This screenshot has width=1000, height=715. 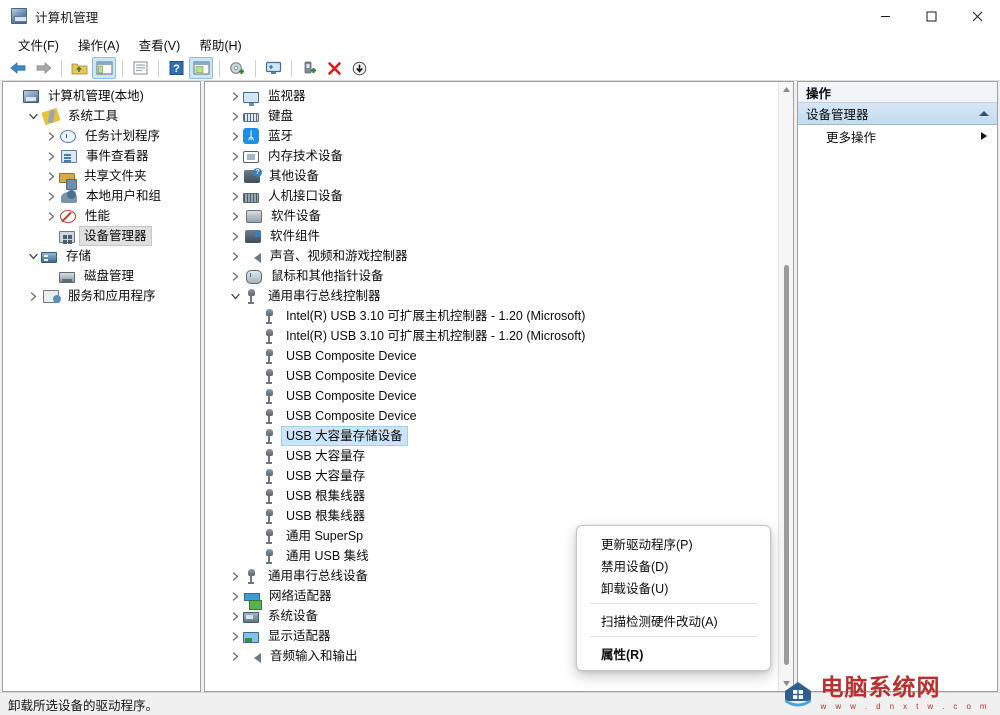 I want to click on minimize-button, so click(x=885, y=16).